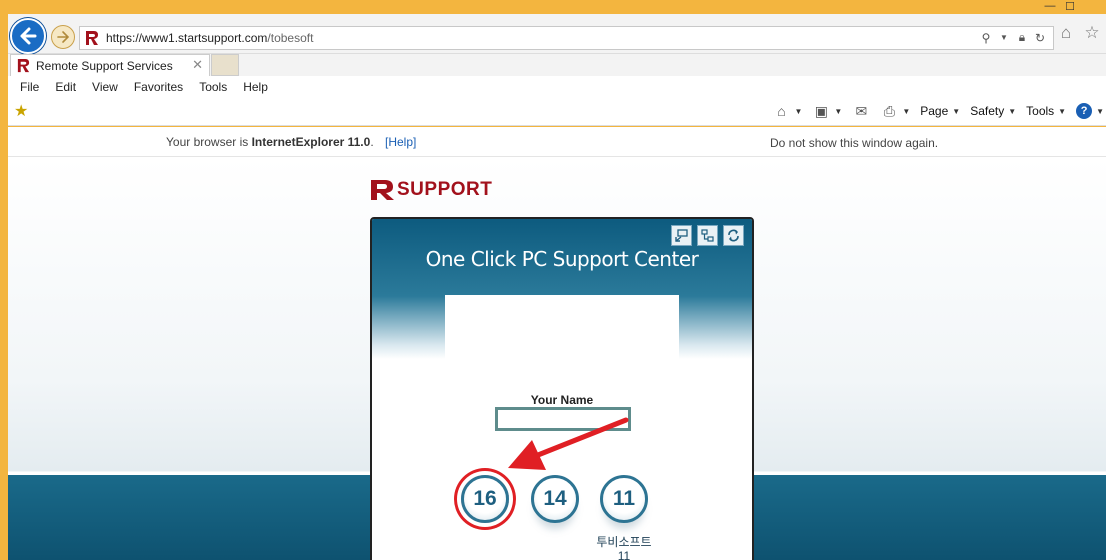 The height and width of the screenshot is (560, 1106). I want to click on your-name-label: Your Name, so click(562, 400).